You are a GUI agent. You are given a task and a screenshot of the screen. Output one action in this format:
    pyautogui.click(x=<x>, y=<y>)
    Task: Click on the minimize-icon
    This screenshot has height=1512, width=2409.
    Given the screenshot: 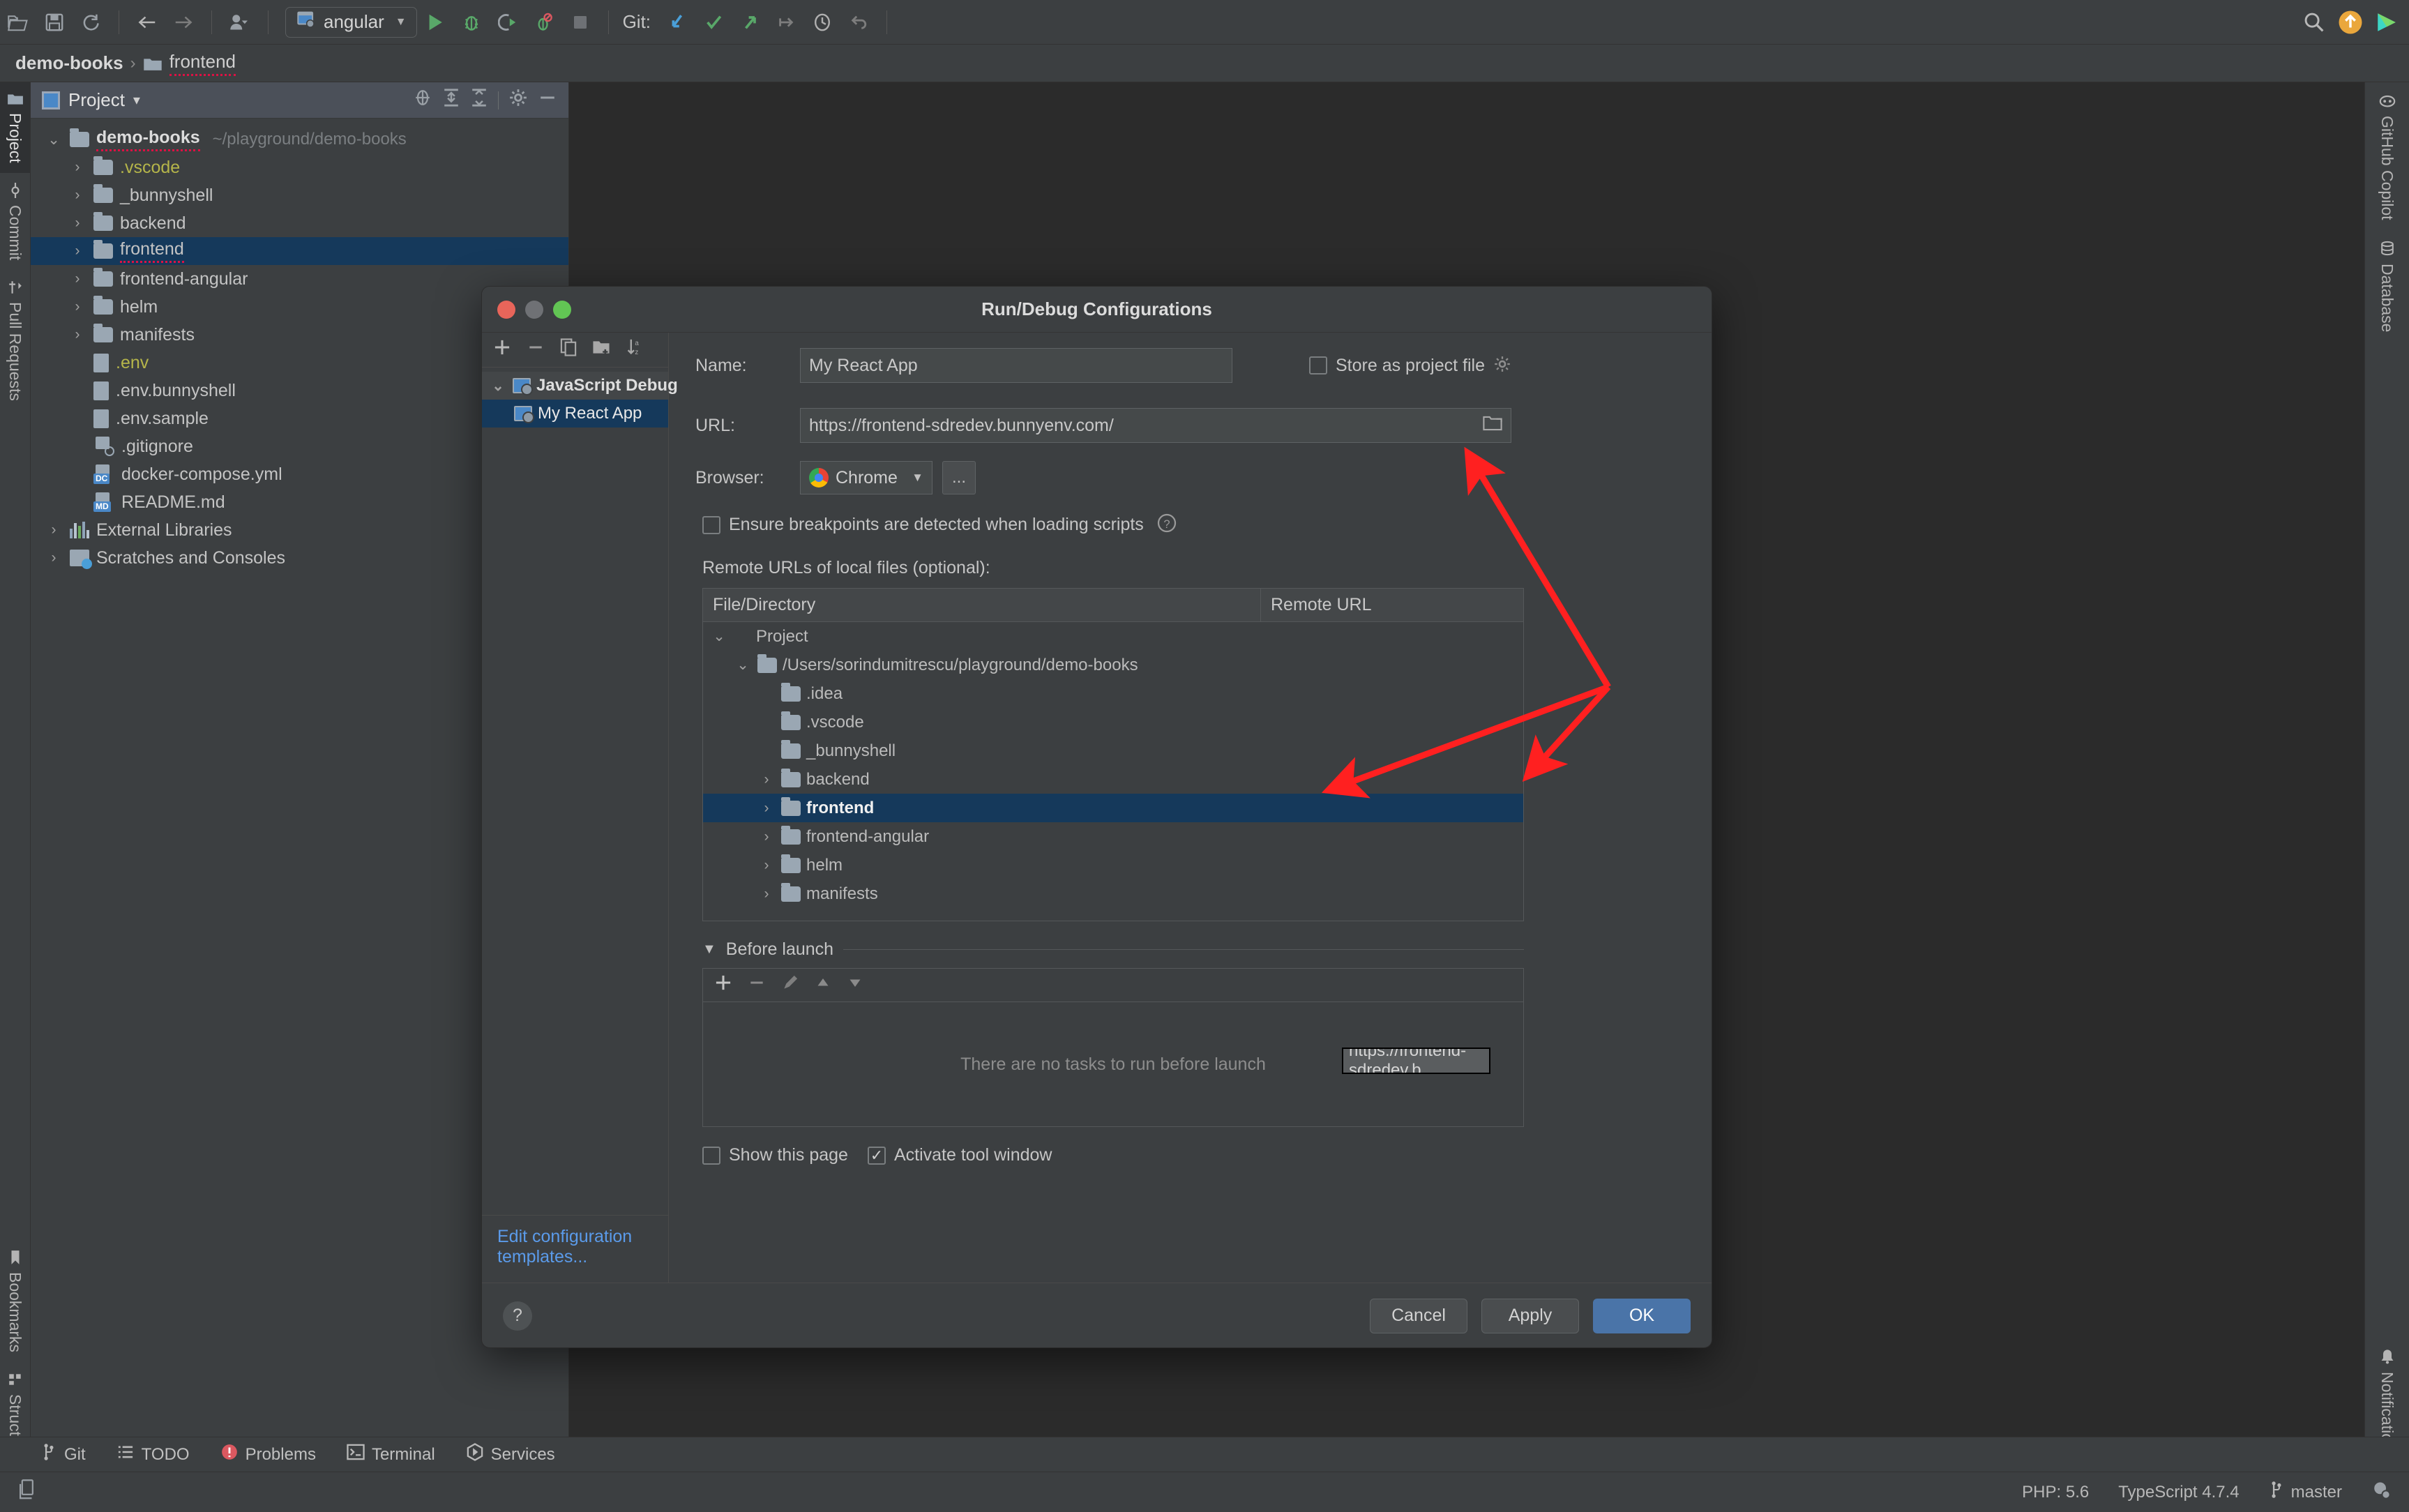 What is the action you would take?
    pyautogui.click(x=547, y=100)
    